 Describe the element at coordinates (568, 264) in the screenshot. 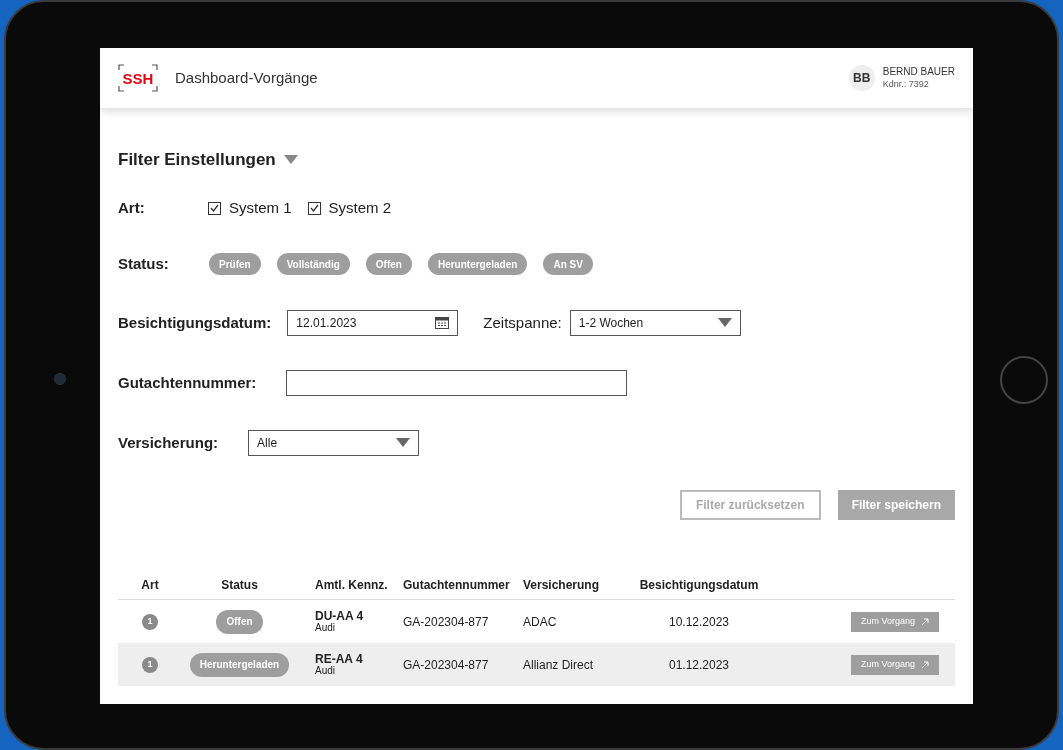

I see `status-filter-chip: An SV` at that location.